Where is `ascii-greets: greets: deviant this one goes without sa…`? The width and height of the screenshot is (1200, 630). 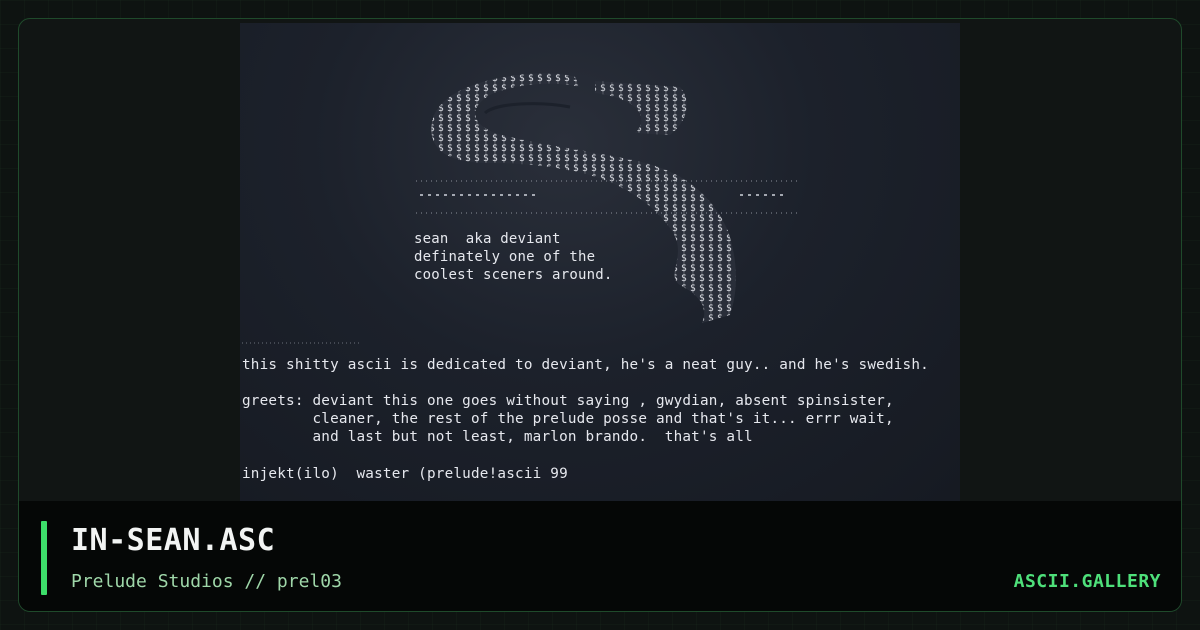
ascii-greets: greets: deviant this one goes without sa… is located at coordinates (568, 419).